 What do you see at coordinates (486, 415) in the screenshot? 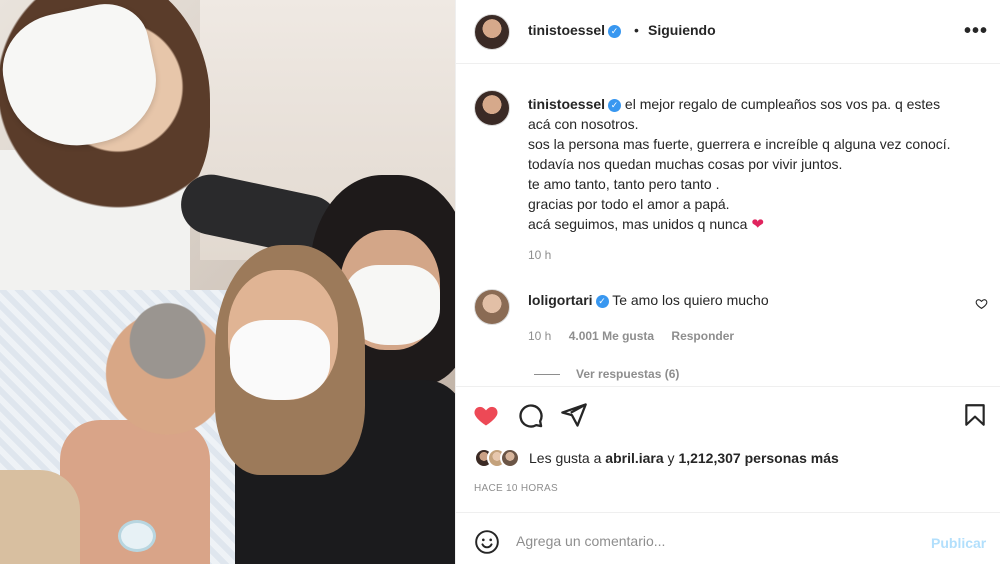
I see `liked-heart-icon` at bounding box center [486, 415].